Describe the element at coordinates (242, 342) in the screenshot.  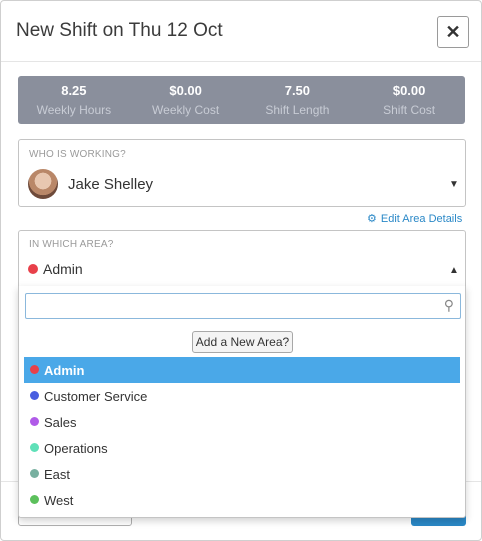
I see `add-new-area-button: Add a New Area?` at that location.